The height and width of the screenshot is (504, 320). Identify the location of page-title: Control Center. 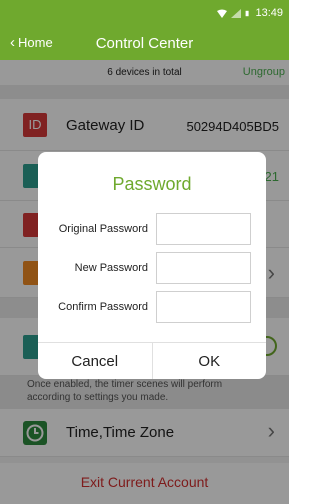
(144, 43).